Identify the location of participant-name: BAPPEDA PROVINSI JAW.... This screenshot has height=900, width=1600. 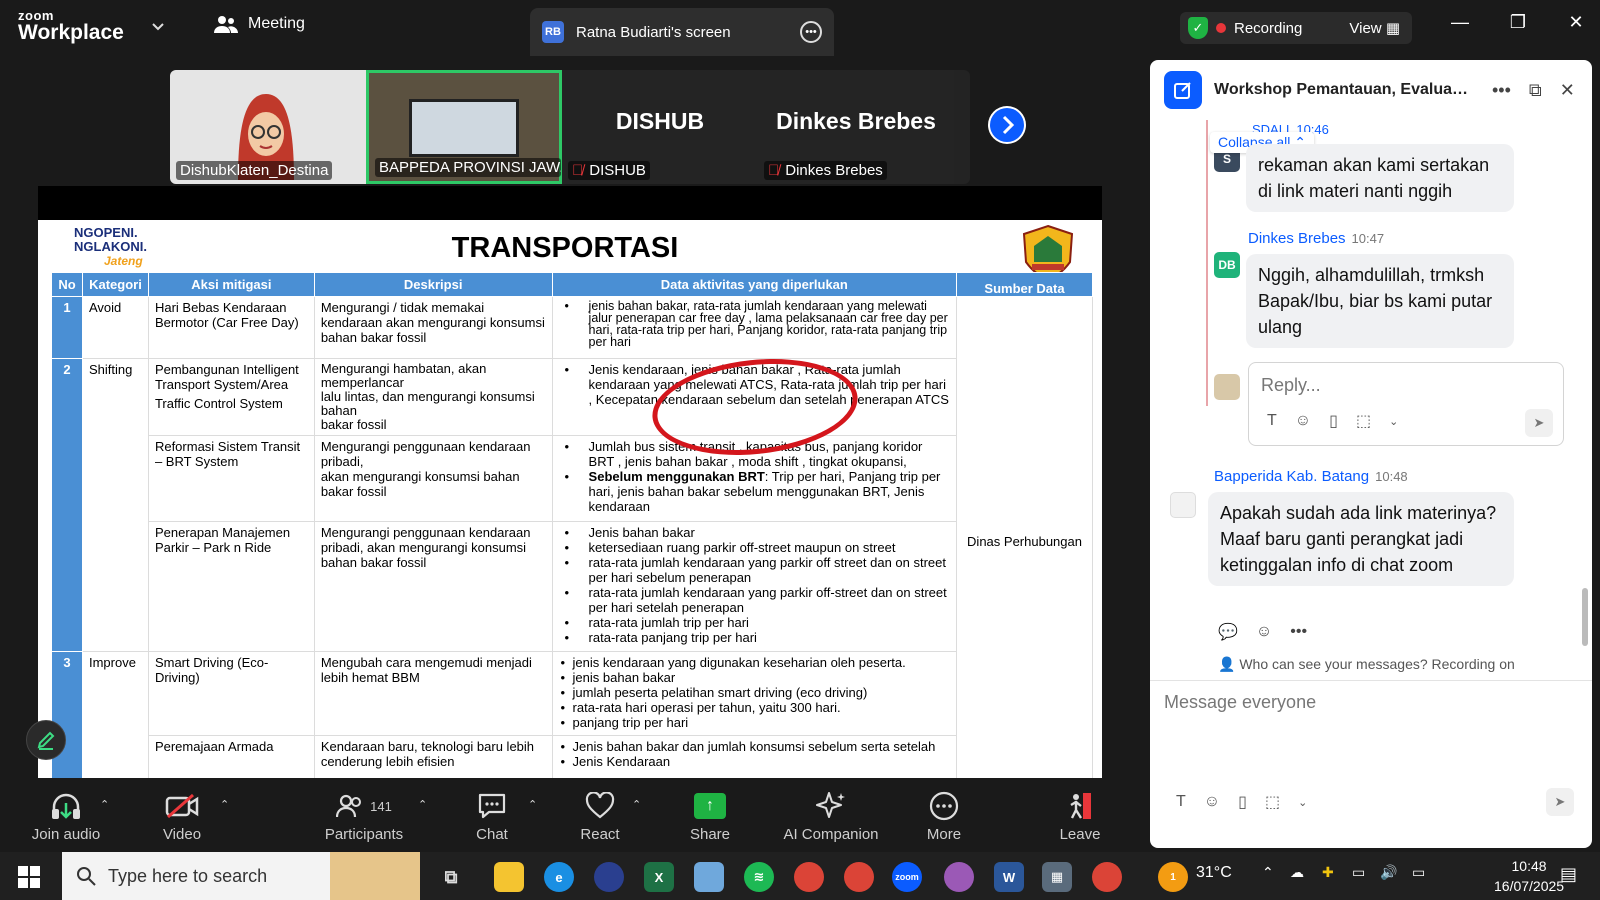
(468, 167).